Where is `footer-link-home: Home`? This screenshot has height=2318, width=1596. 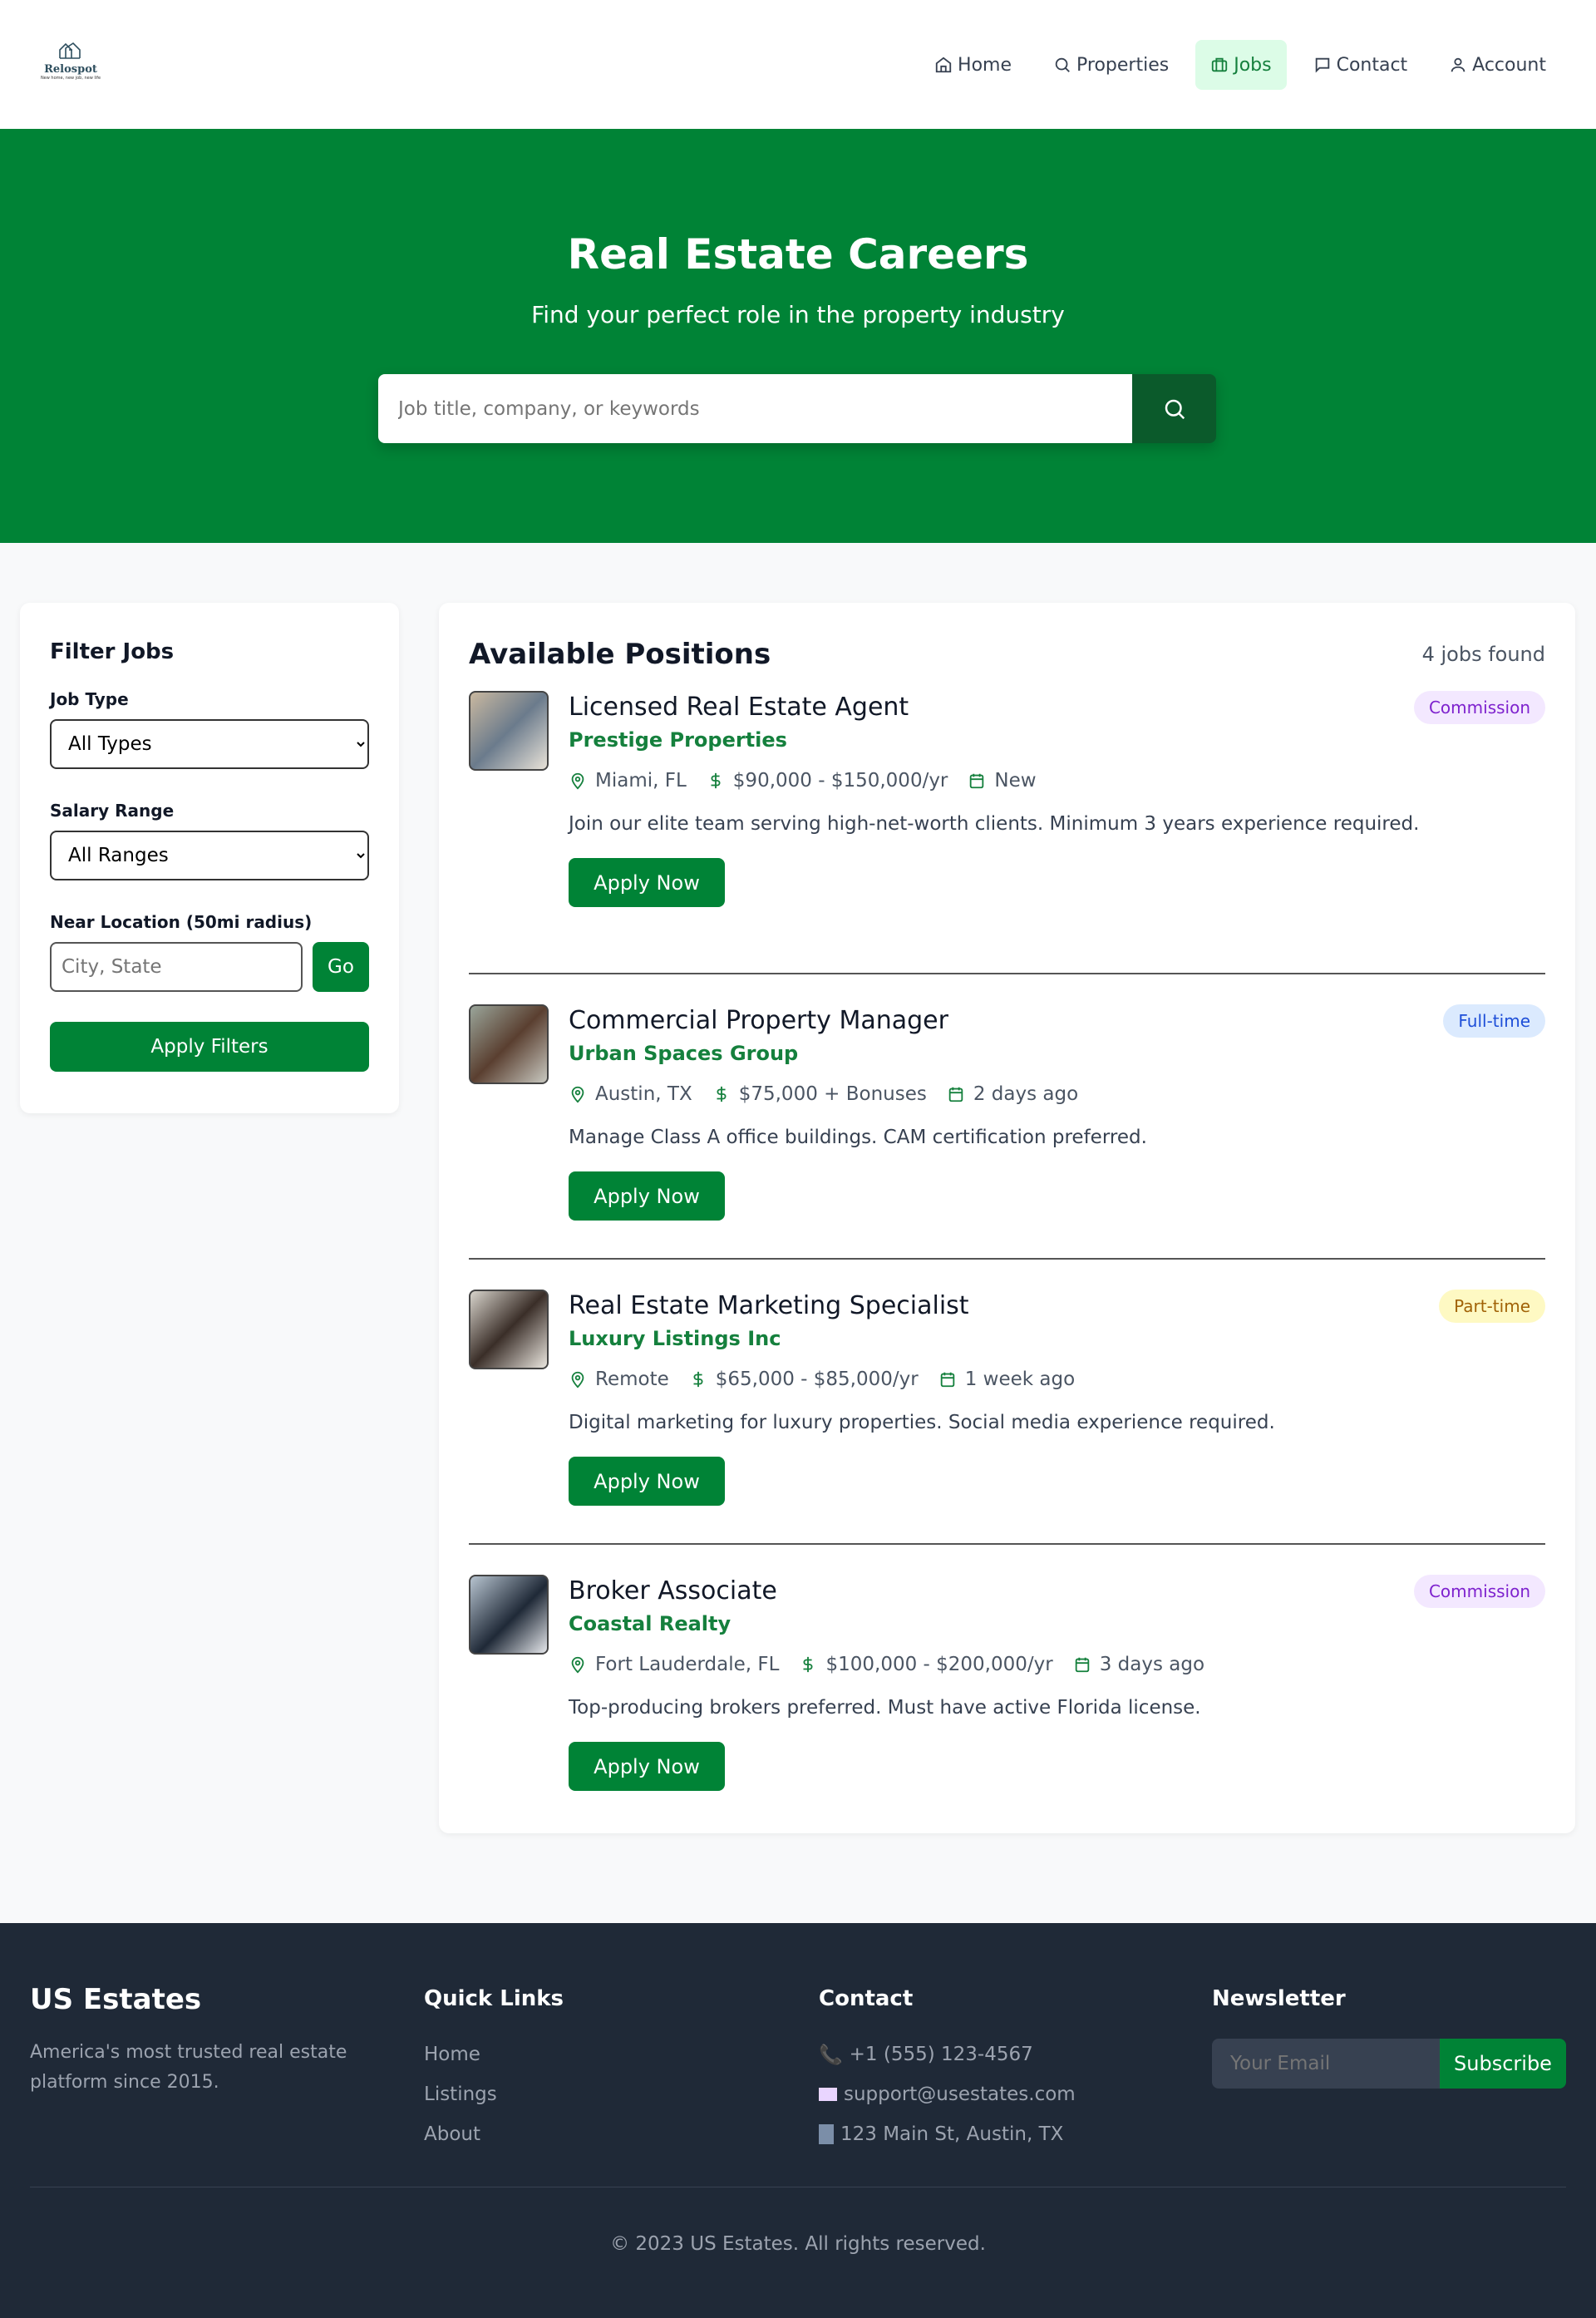 footer-link-home: Home is located at coordinates (494, 2054).